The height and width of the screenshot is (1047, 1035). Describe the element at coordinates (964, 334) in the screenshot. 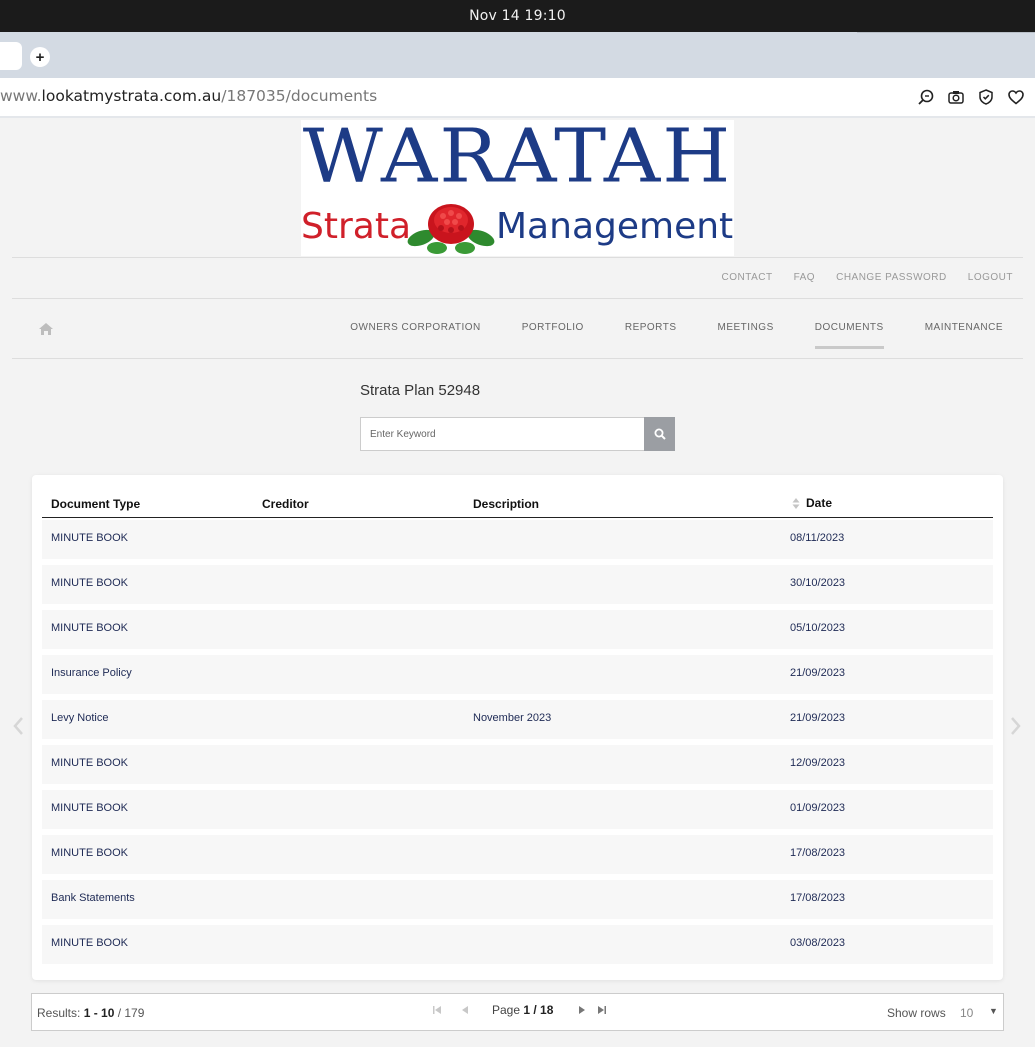

I see `nav-maintenance: MAINTENANCE` at that location.